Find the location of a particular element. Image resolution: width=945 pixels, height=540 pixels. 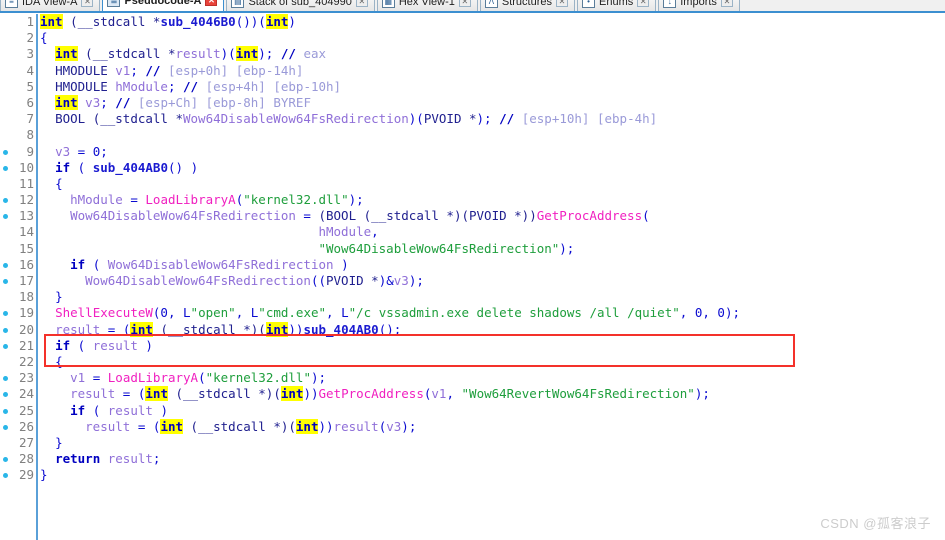

code-text: int (__stdcall *sub_4046B0())(int) is located at coordinates (168, 22).